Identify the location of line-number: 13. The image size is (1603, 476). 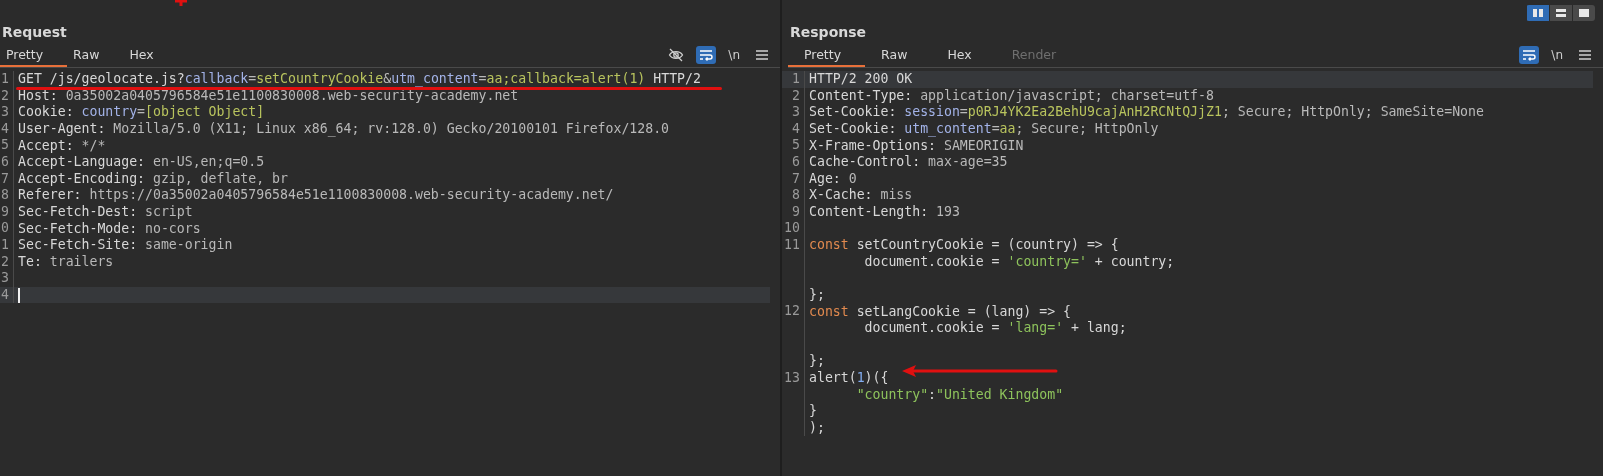
(793, 378).